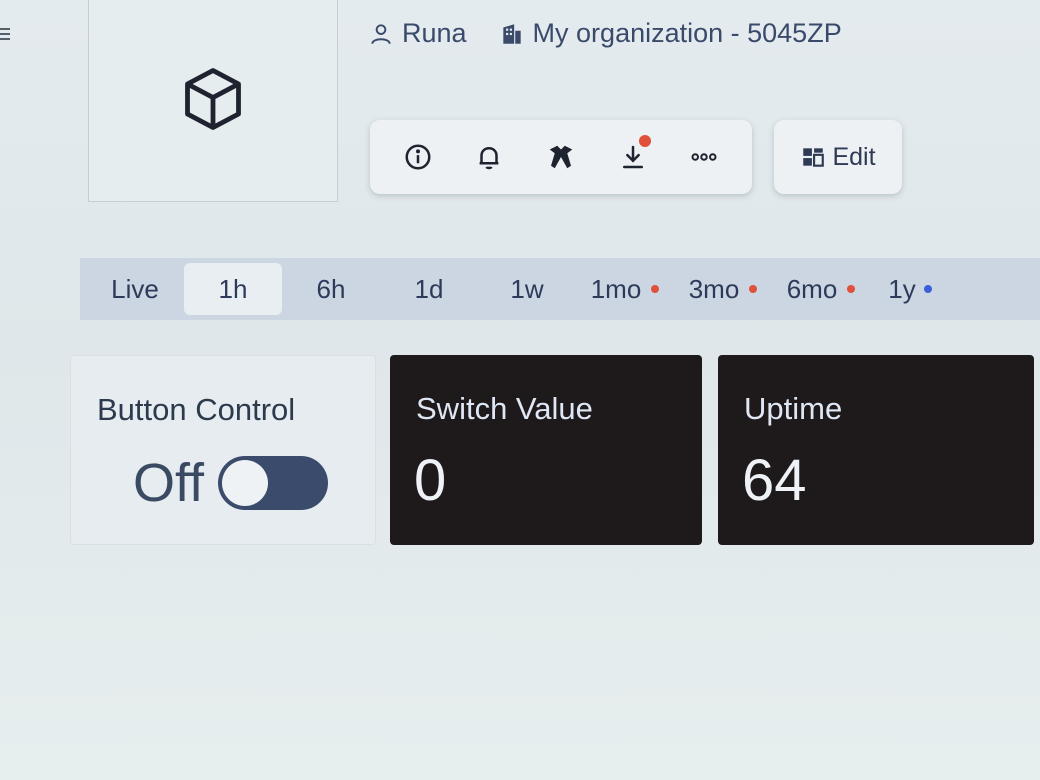 Image resolution: width=1040 pixels, height=780 pixels. What do you see at coordinates (5, 35) in the screenshot?
I see `menu-icon` at bounding box center [5, 35].